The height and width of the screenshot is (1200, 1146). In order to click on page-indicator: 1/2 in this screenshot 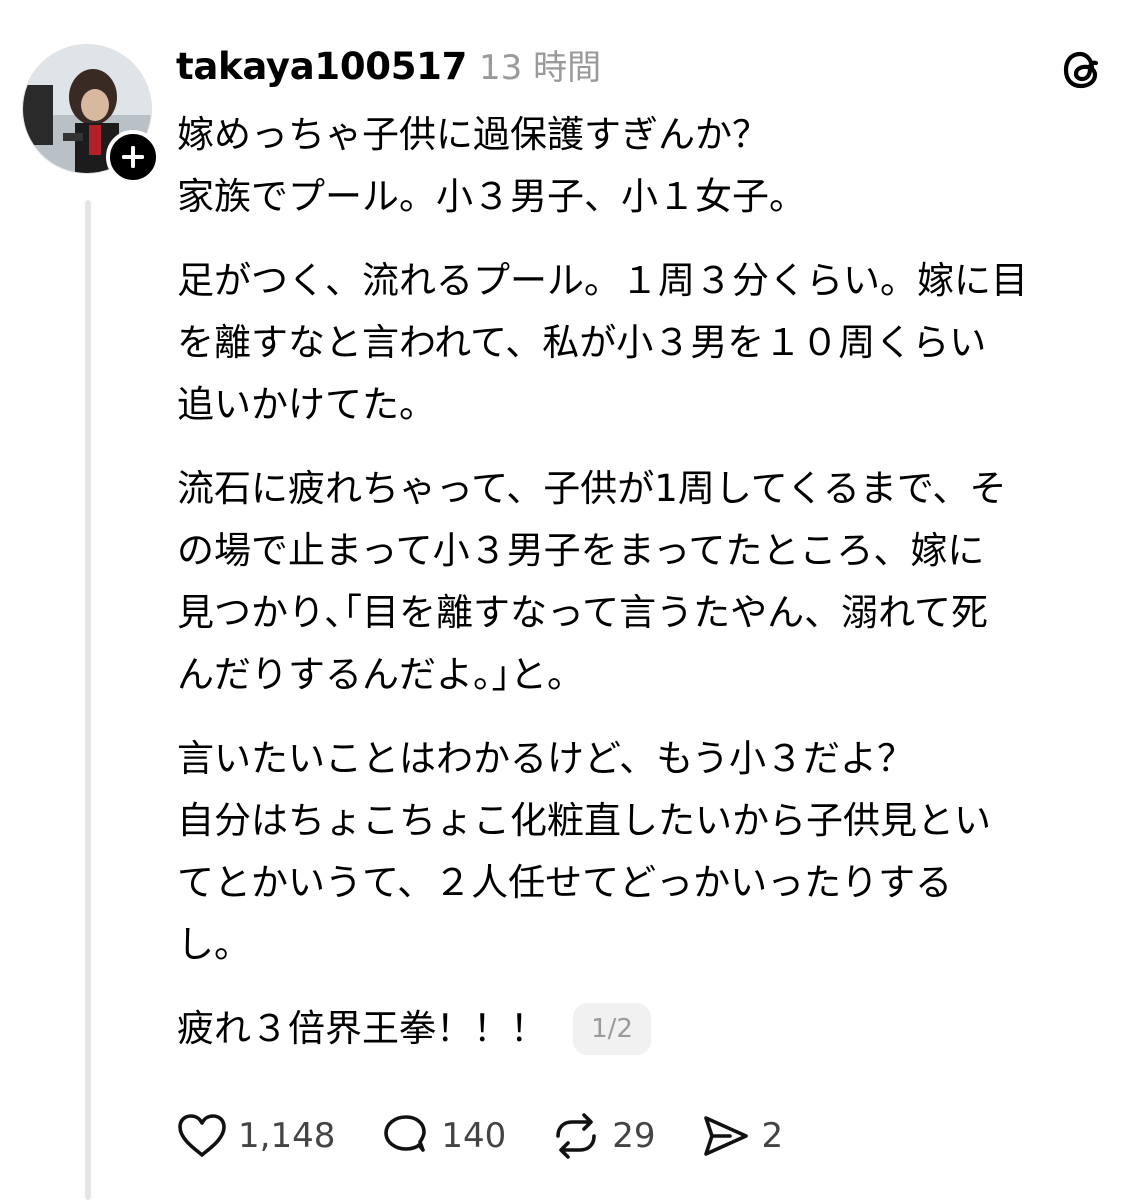, I will do `click(612, 1029)`.